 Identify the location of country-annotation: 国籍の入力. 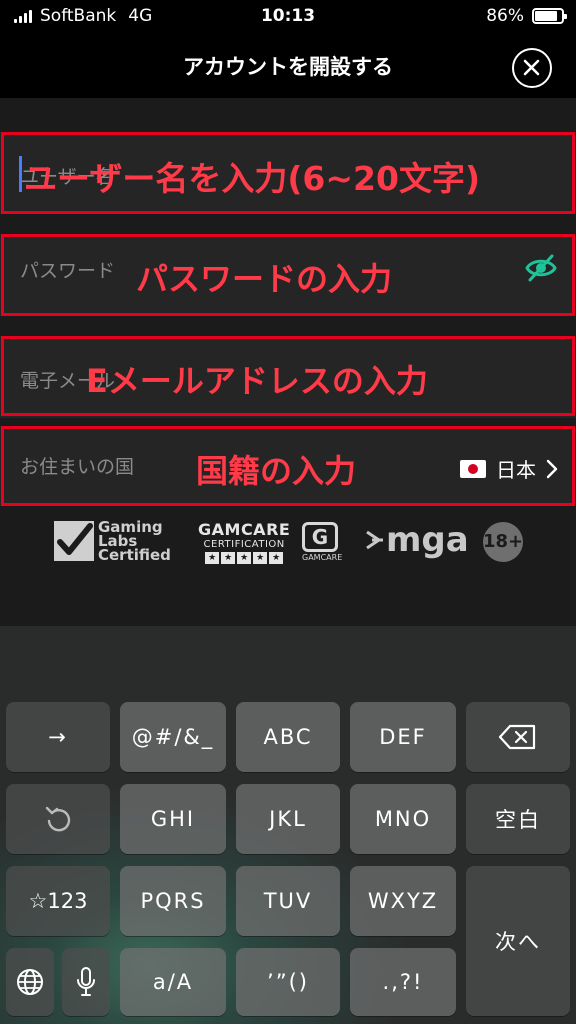
(276, 471).